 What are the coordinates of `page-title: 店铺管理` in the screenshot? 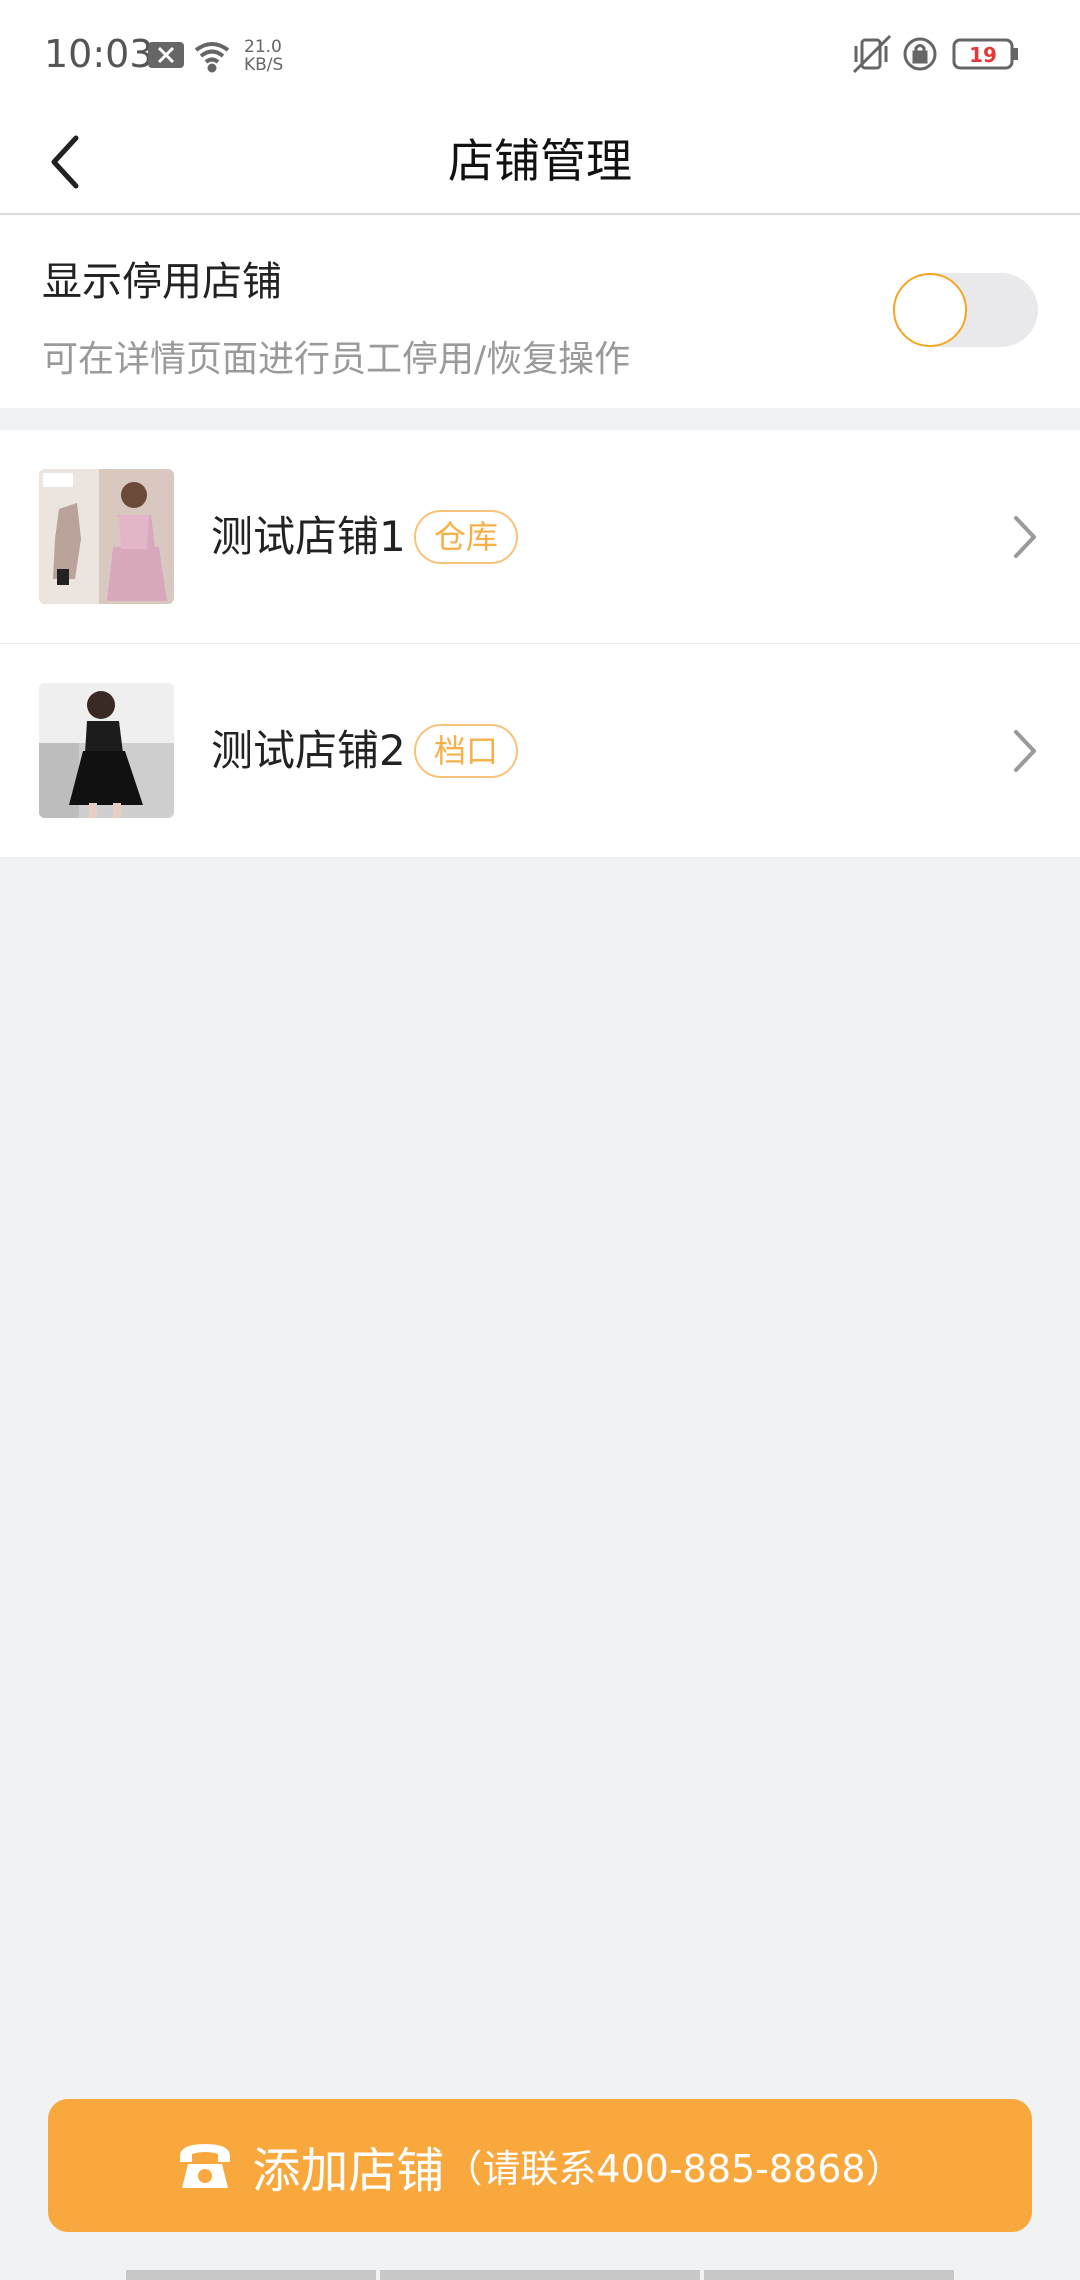 It's located at (540, 161).